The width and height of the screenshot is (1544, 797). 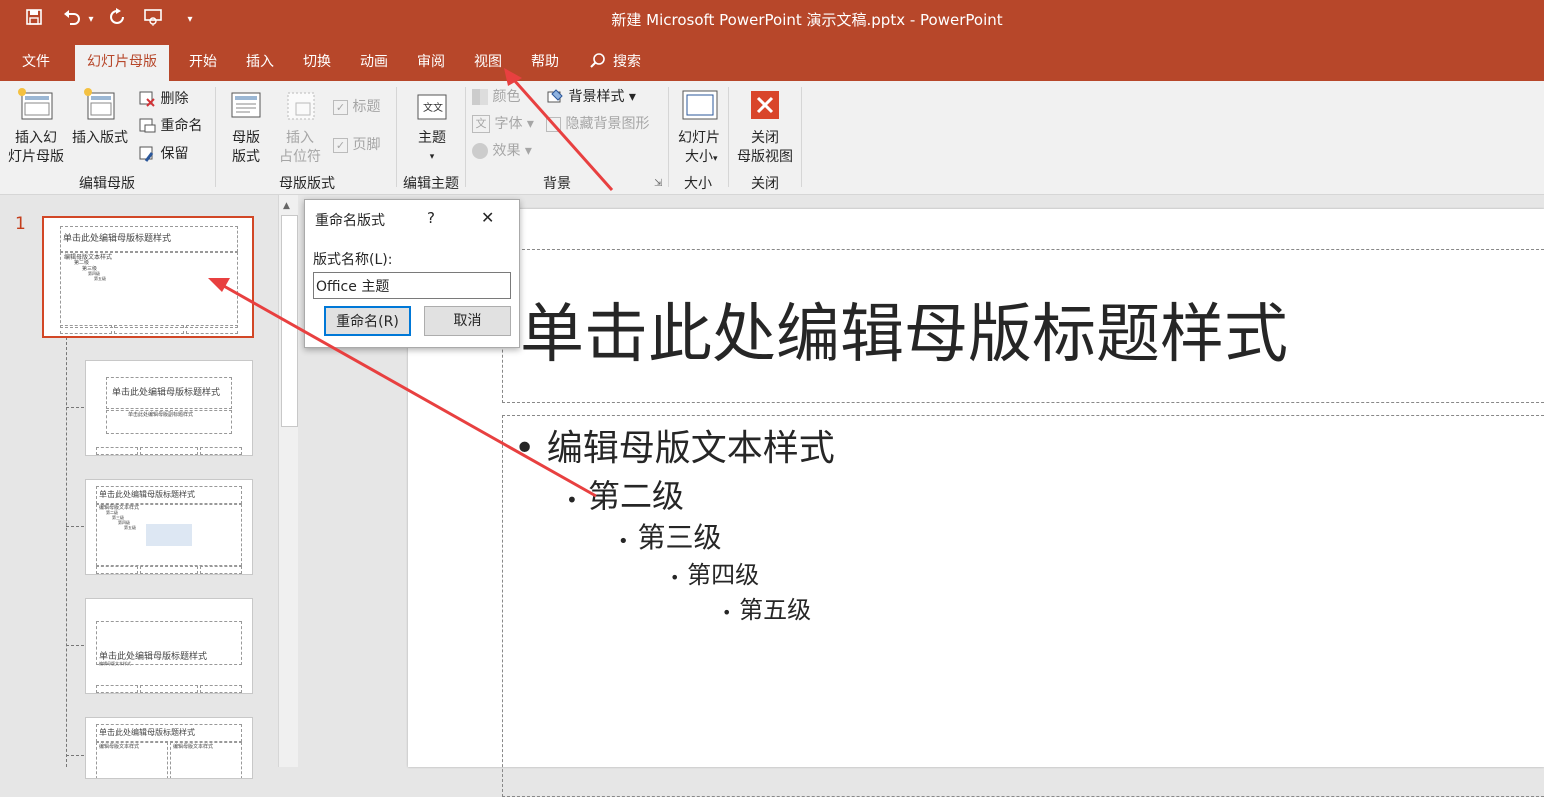 I want to click on annotation-arrows, so click(x=411, y=283).